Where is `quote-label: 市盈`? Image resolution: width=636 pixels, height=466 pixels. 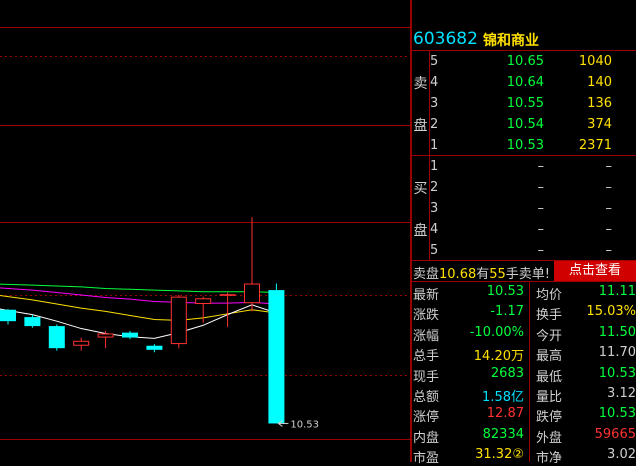
quote-label: 市盈 is located at coordinates (426, 458).